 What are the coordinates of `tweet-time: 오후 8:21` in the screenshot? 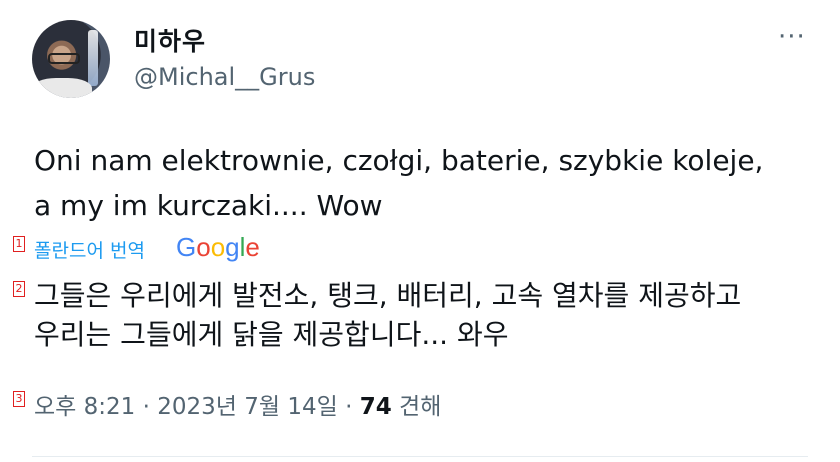 It's located at (84, 407).